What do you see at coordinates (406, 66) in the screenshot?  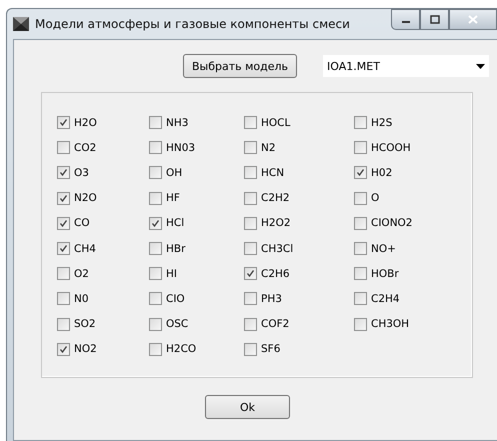 I see `model-dropdown: IOA1.MET` at bounding box center [406, 66].